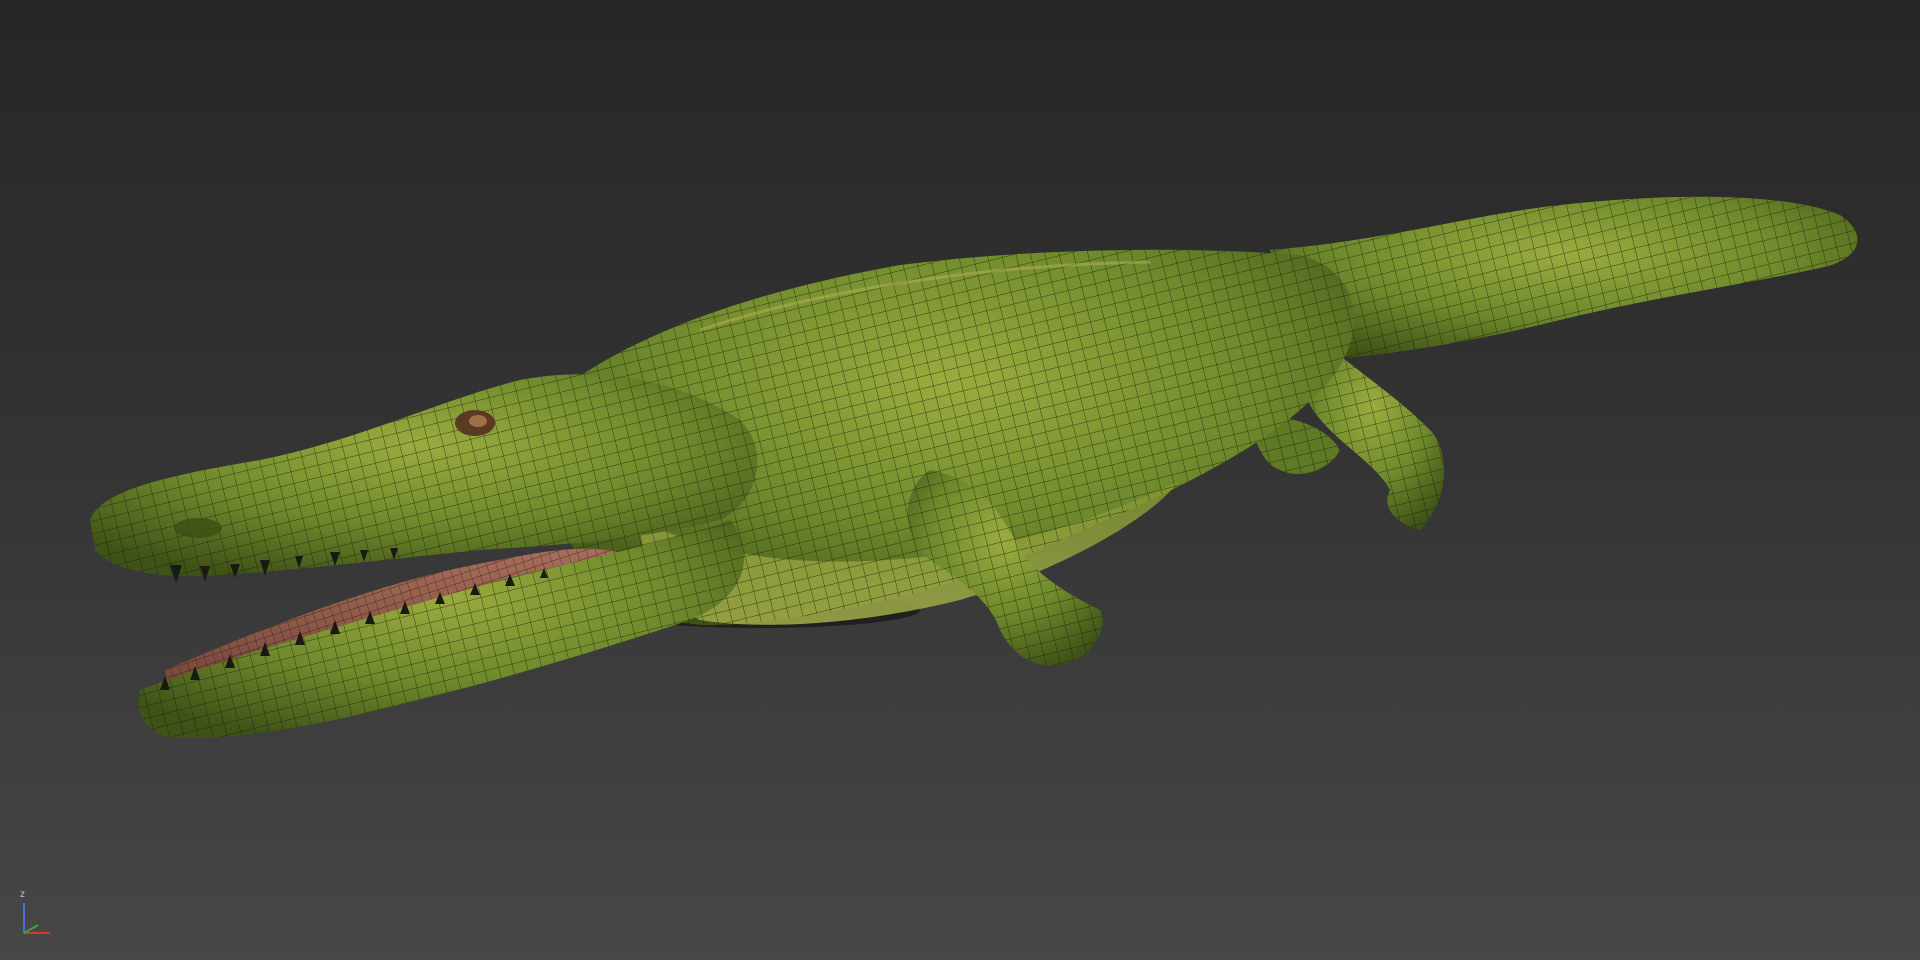 This screenshot has width=1920, height=960. I want to click on z-axis-label: z, so click(22, 894).